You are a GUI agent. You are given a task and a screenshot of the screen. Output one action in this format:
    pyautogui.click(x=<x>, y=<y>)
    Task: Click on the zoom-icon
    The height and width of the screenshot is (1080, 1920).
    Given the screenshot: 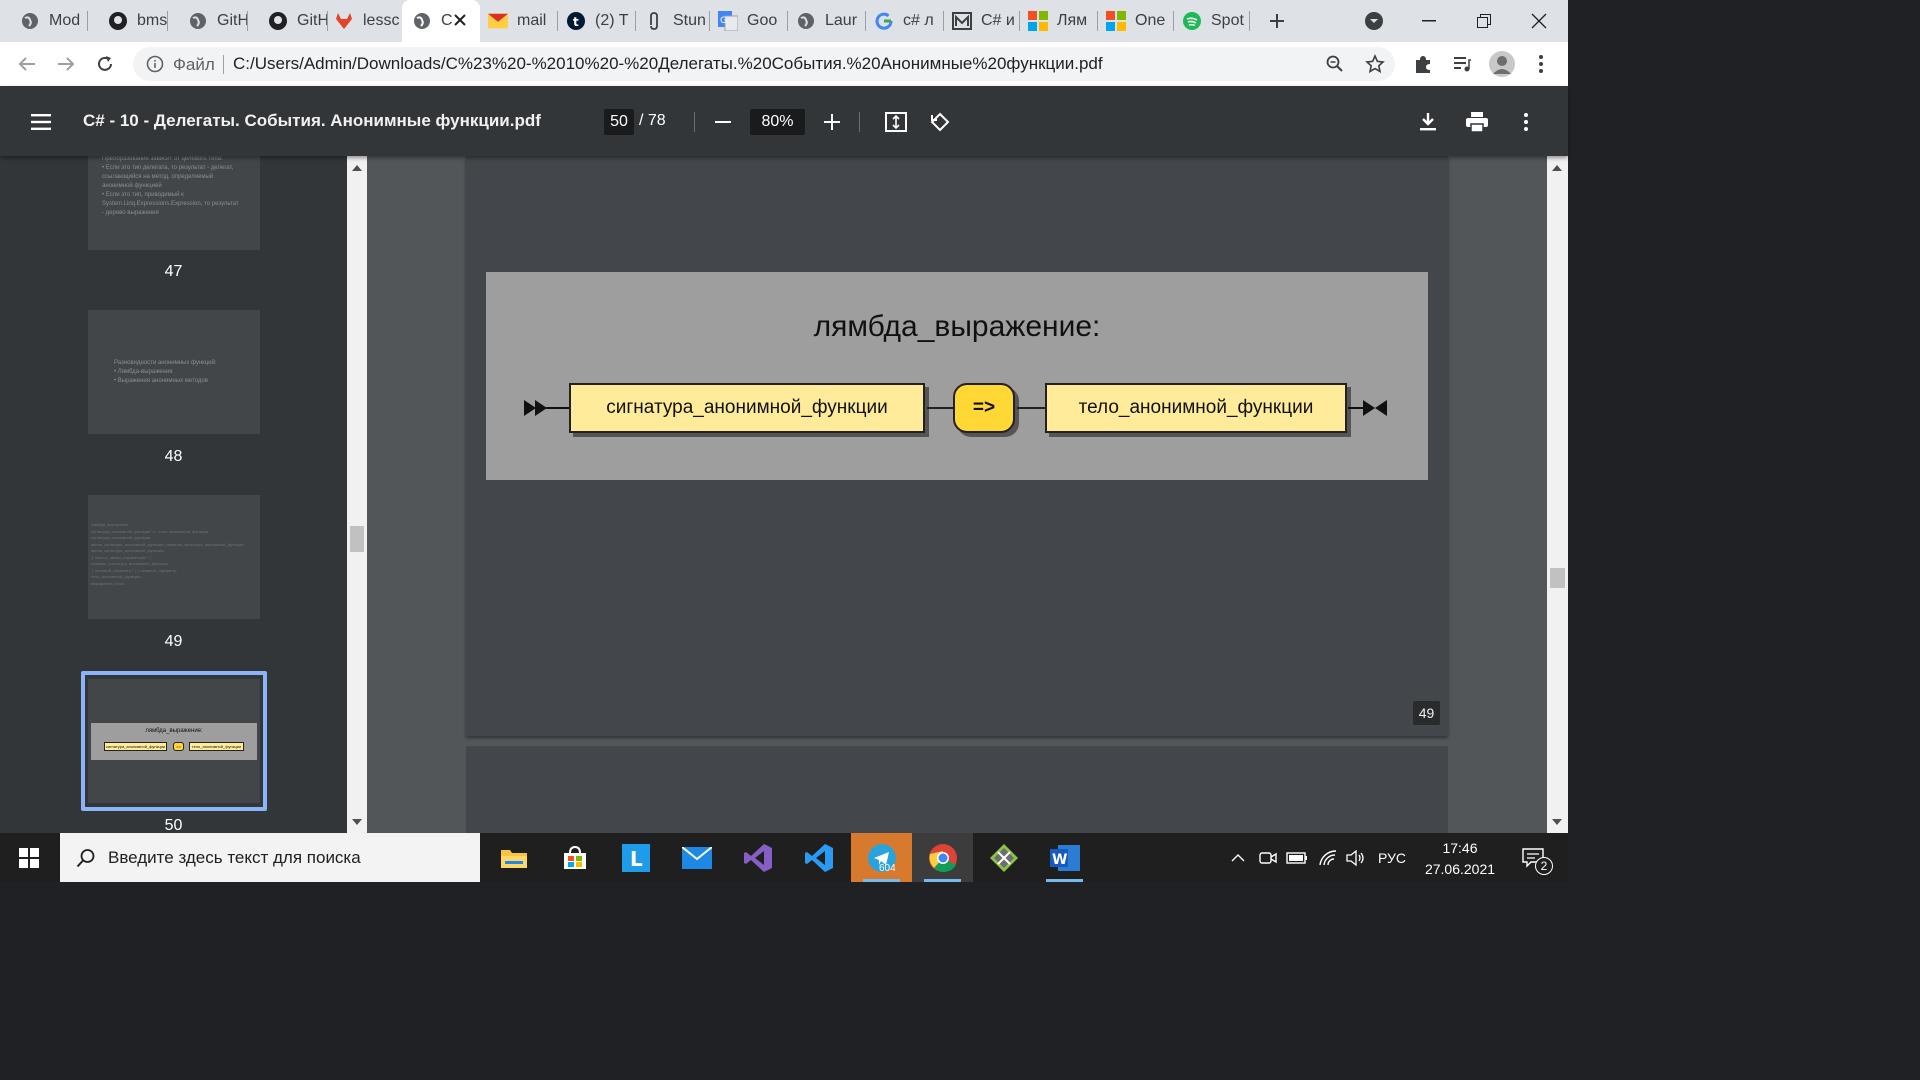 What is the action you would take?
    pyautogui.click(x=1335, y=66)
    